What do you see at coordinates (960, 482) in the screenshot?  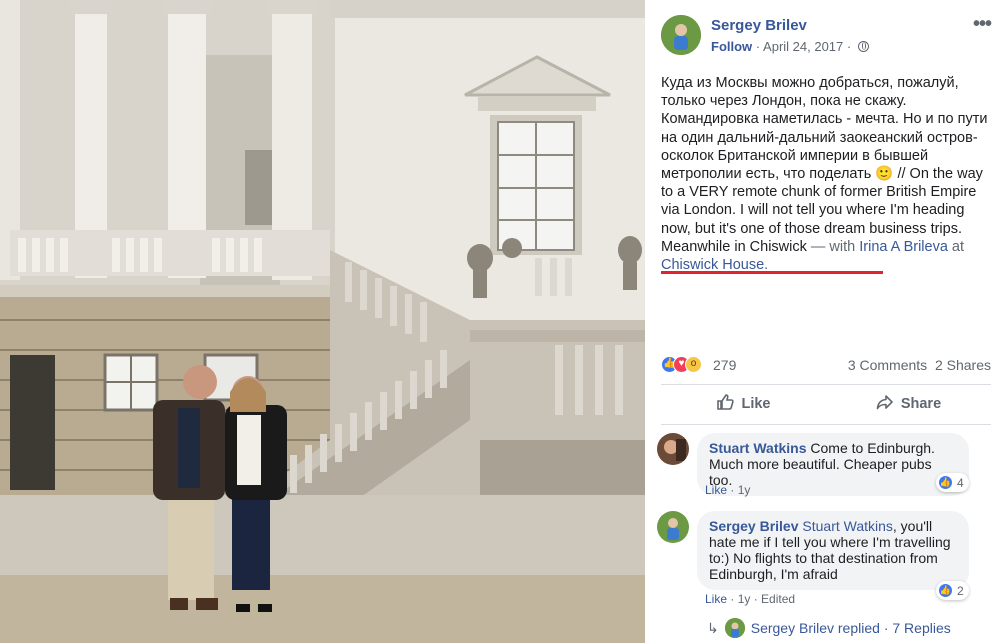 I see `comment-reaction-number: 4` at bounding box center [960, 482].